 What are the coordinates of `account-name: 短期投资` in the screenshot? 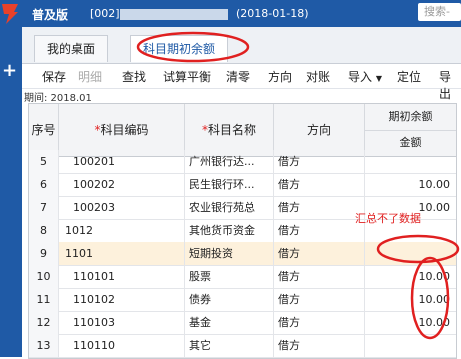 It's located at (229, 253).